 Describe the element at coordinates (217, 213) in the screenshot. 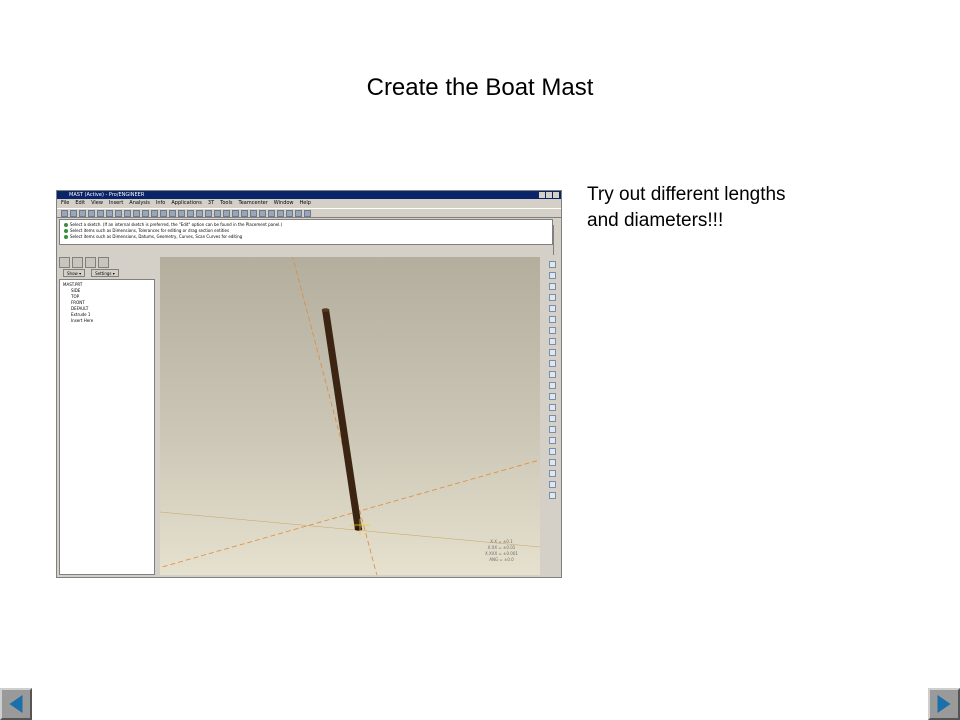

I see `saved-views-icon` at that location.